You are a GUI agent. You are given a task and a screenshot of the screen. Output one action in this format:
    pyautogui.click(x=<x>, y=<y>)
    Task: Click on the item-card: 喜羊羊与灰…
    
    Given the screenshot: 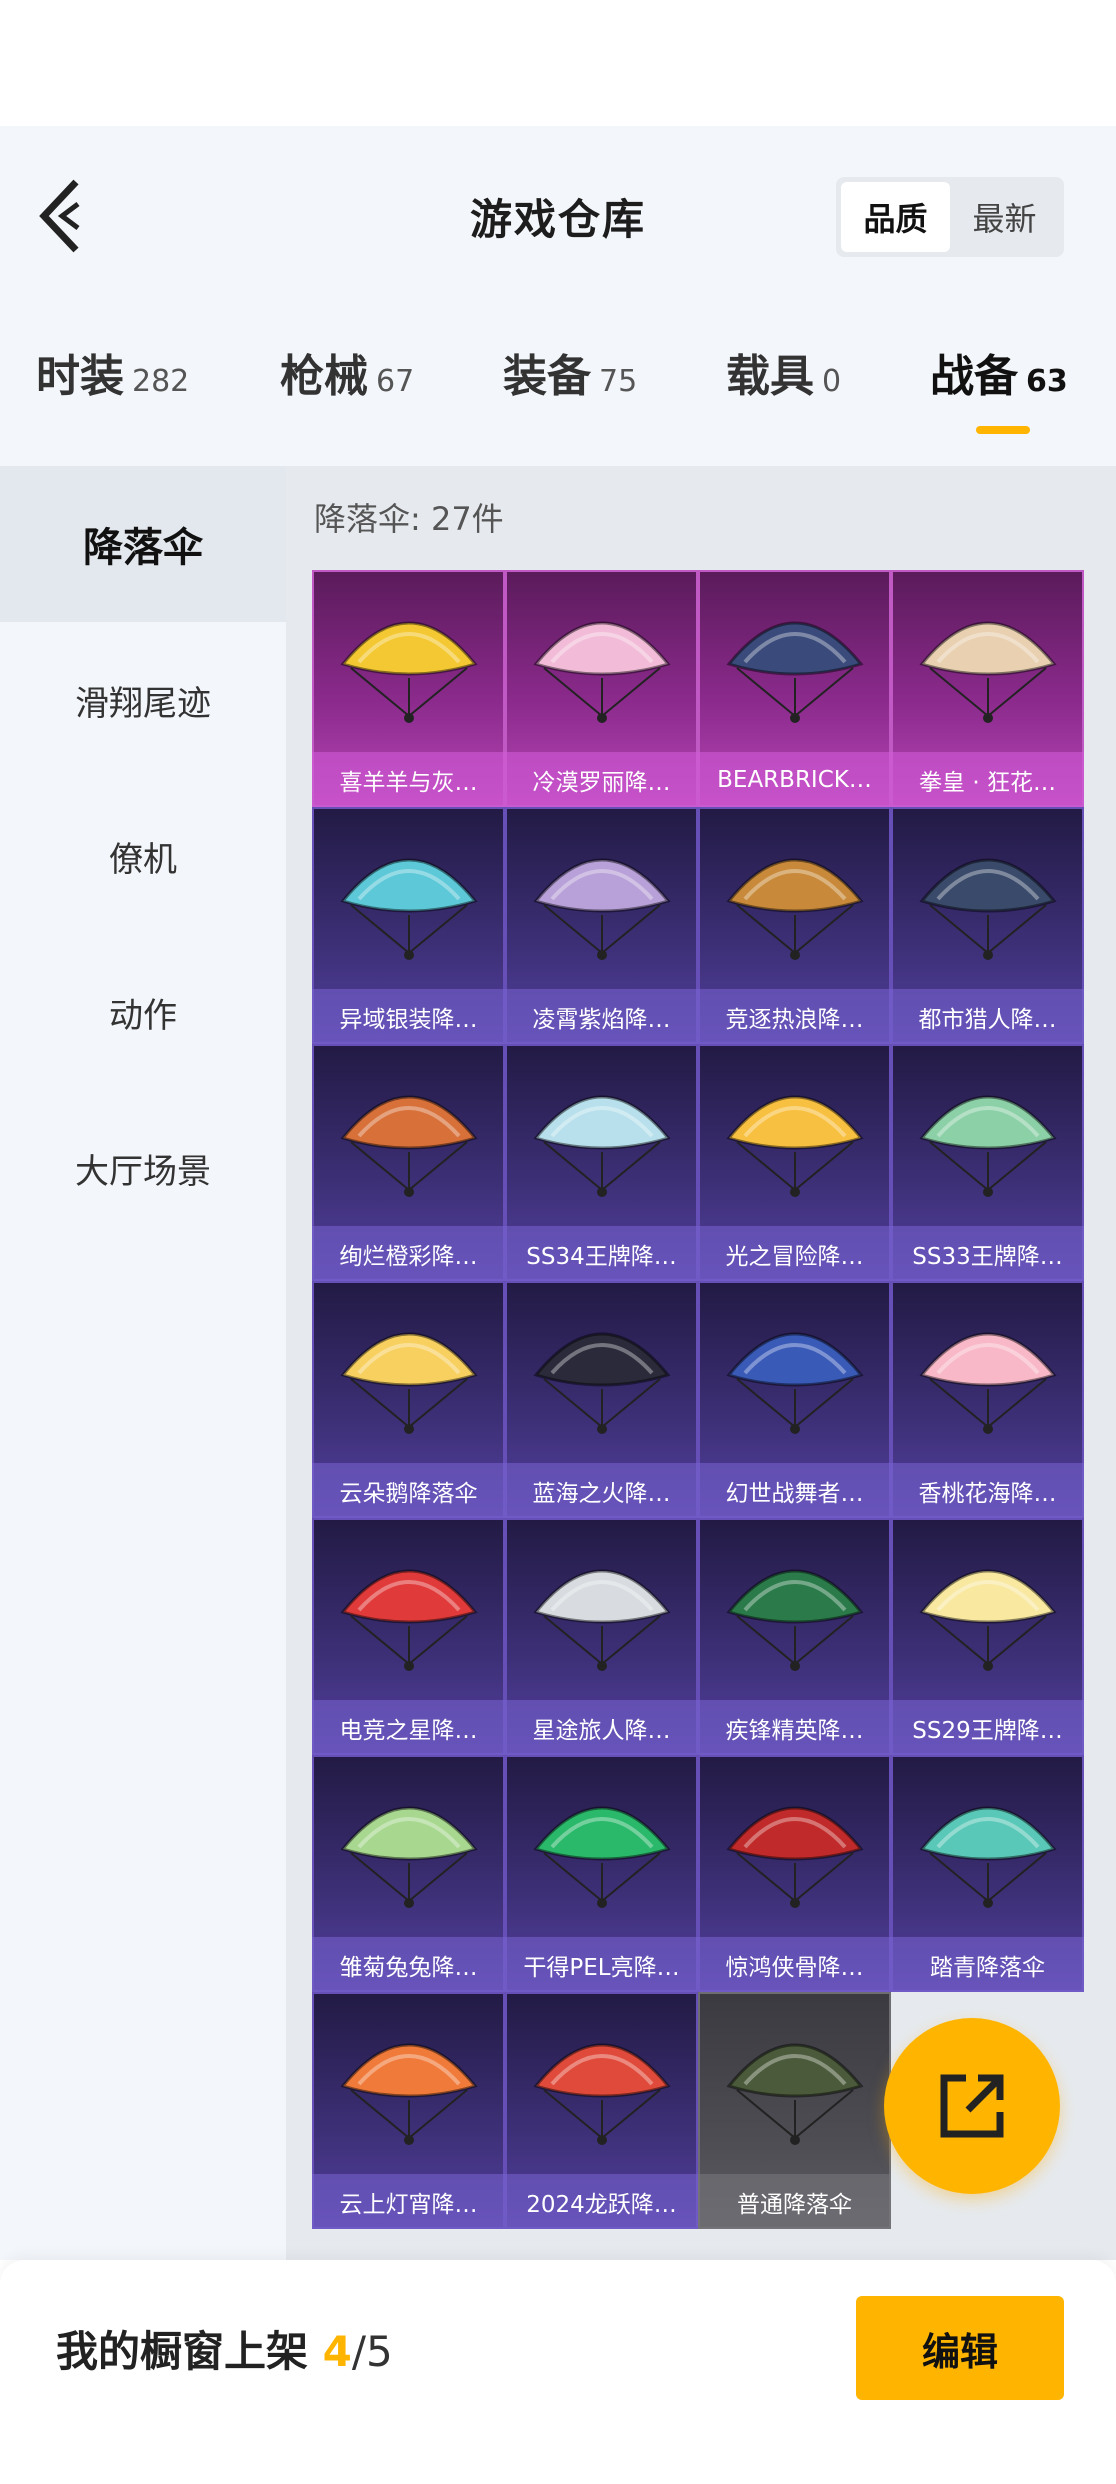 What is the action you would take?
    pyautogui.click(x=408, y=688)
    